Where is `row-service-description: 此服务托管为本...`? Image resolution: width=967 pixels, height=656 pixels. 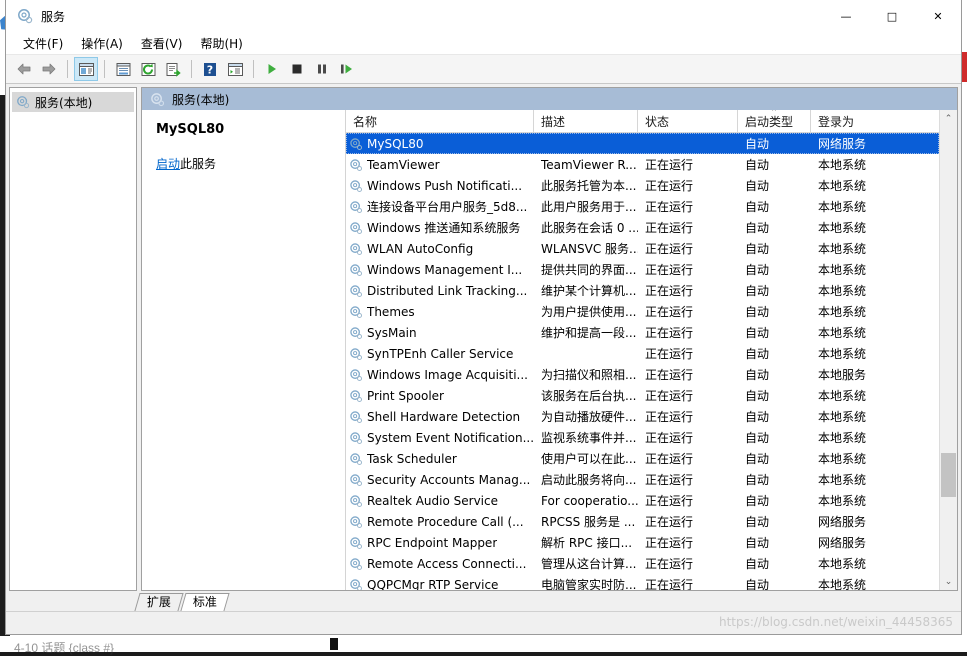
row-service-description: 此服务托管为本... is located at coordinates (589, 186).